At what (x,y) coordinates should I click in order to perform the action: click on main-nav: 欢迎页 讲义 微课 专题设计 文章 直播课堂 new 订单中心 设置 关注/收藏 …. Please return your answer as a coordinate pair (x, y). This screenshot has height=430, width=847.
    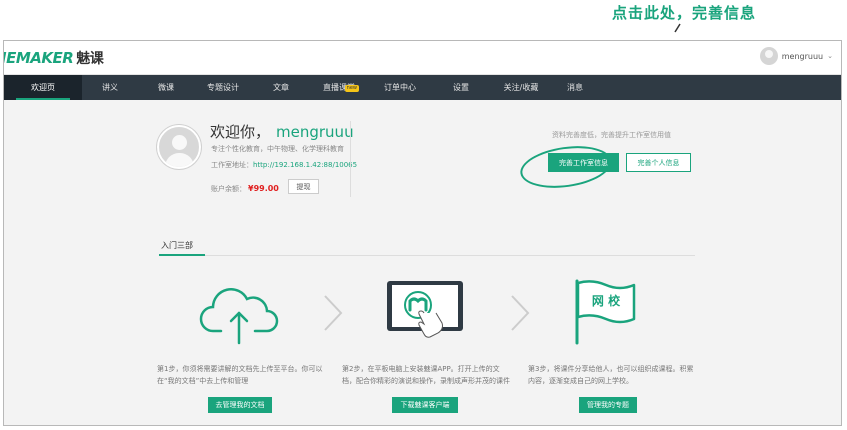
    Looking at the image, I should click on (422, 87).